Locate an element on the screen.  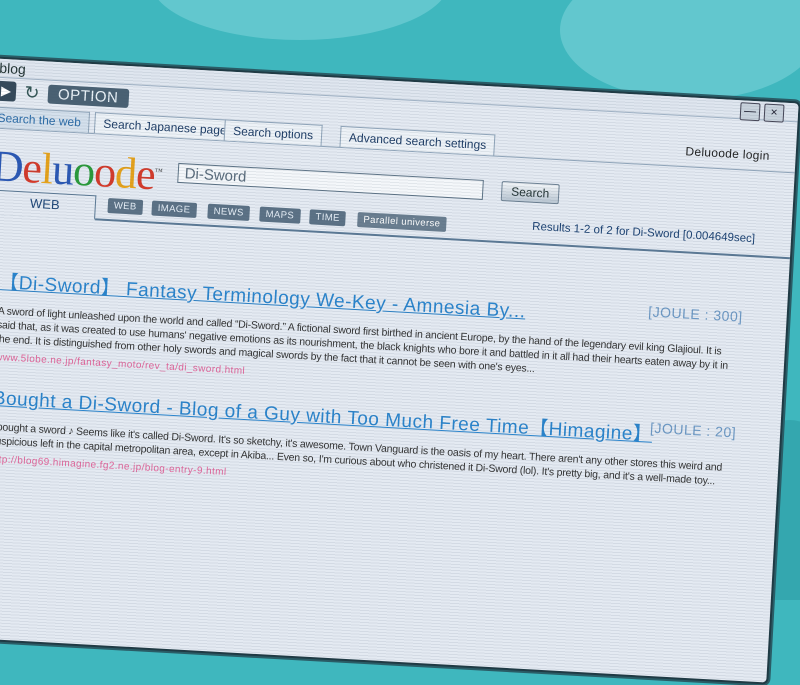
window-title: blog is located at coordinates (13, 68).